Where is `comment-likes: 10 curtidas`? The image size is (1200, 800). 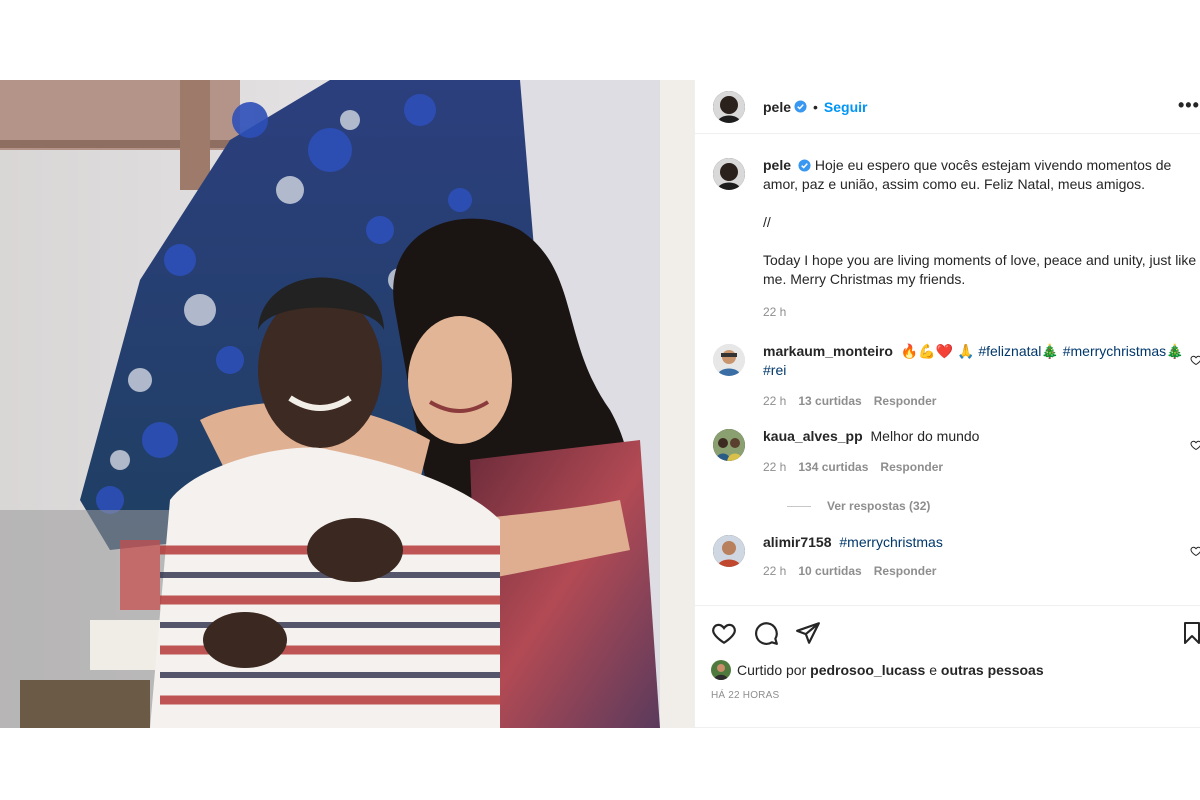
comment-likes: 10 curtidas is located at coordinates (829, 571).